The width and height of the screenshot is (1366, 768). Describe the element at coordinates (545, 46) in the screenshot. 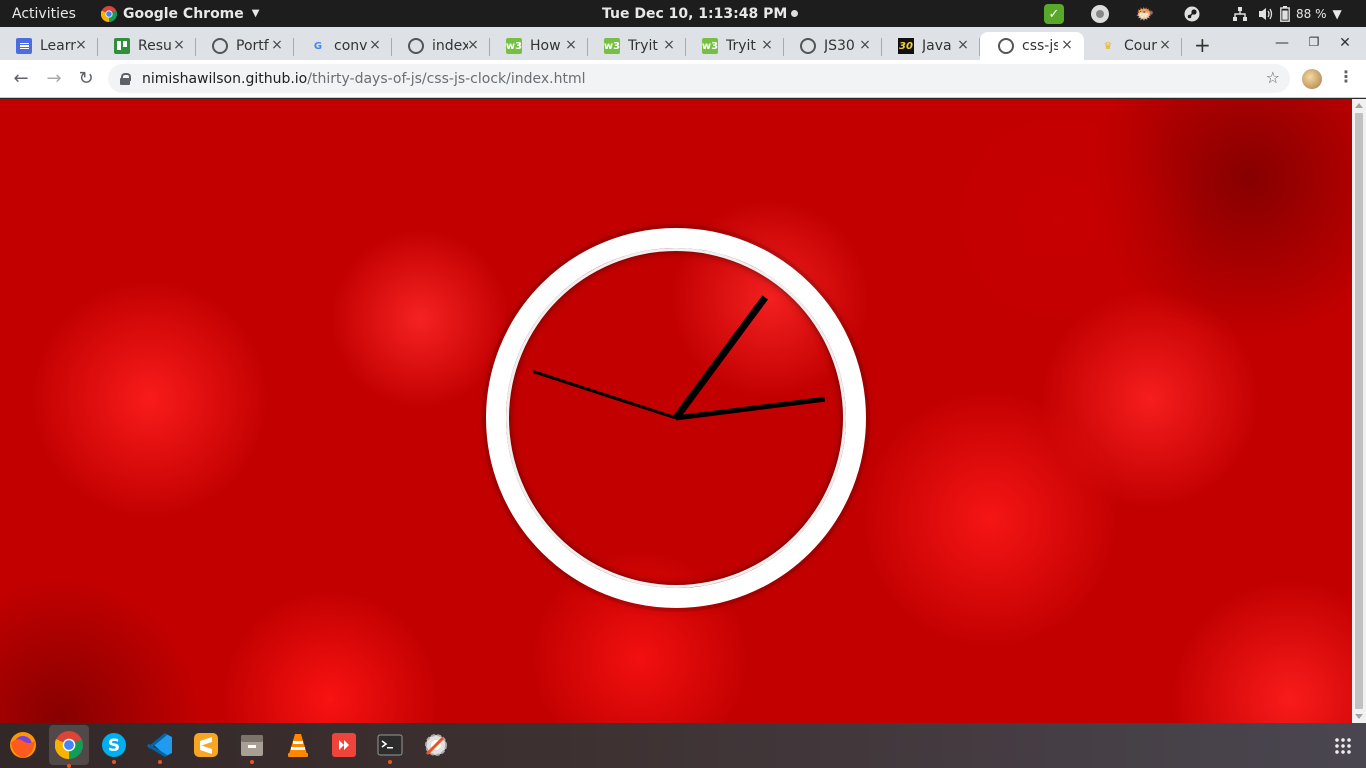

I see `tab-label: How` at that location.